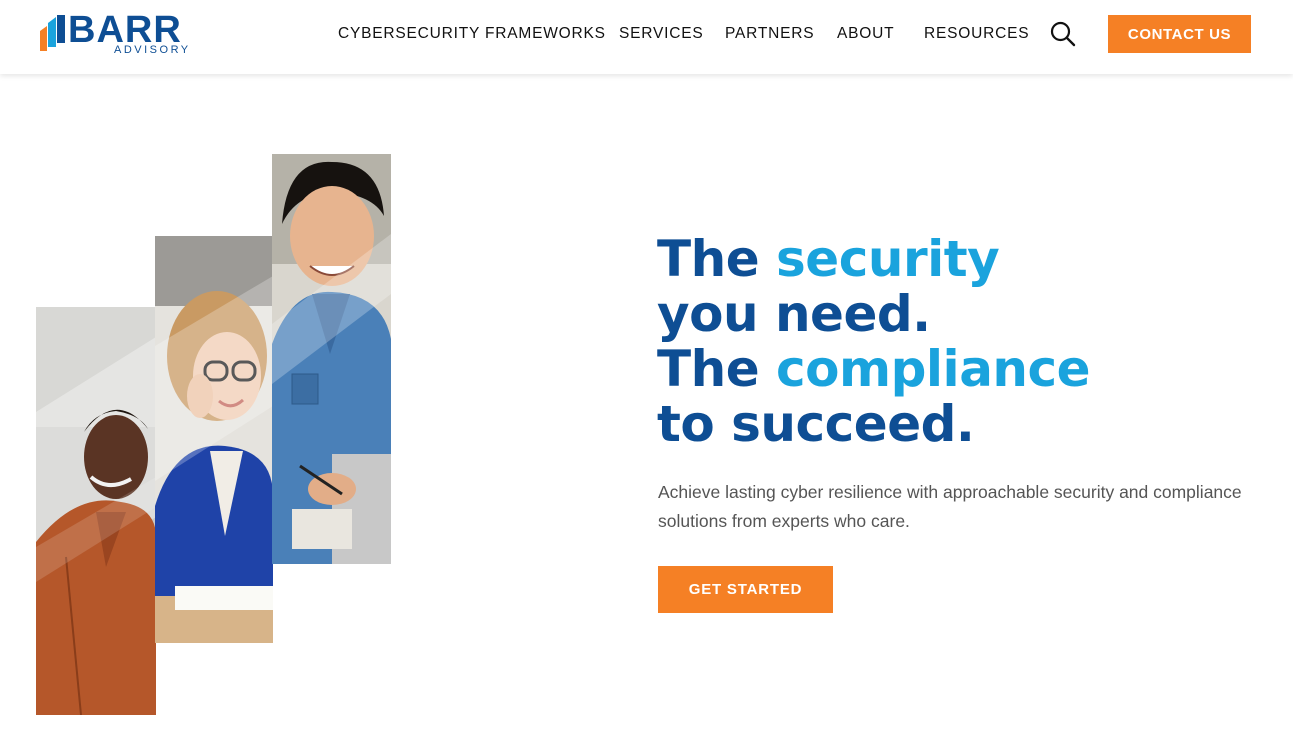  What do you see at coordinates (745, 589) in the screenshot?
I see `get-started-button: GET STARTED` at bounding box center [745, 589].